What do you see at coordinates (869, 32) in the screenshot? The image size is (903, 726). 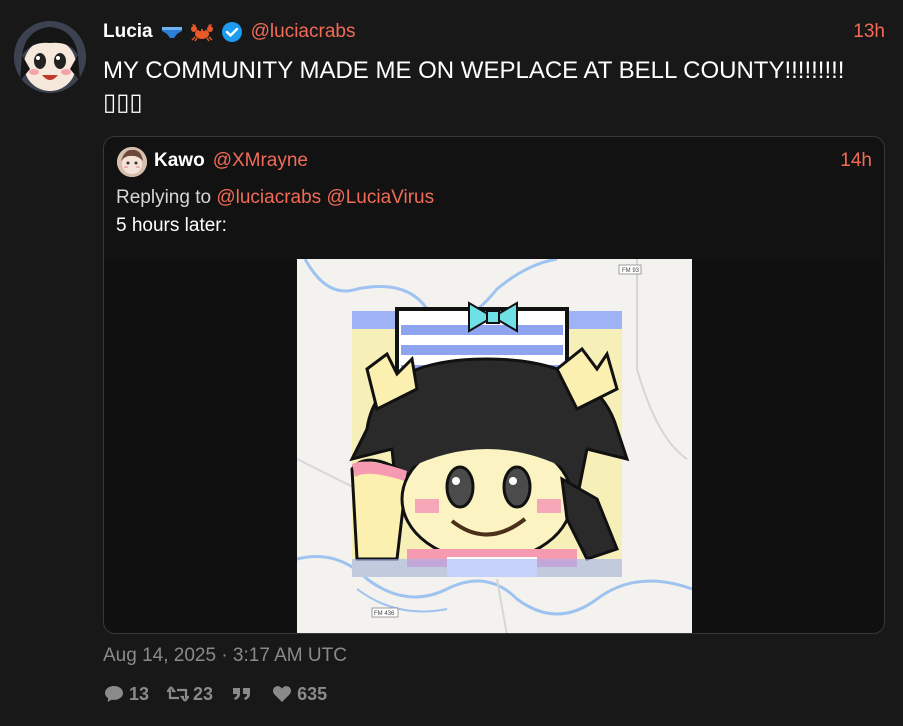 I see `tweet-timestamp: 13h` at bounding box center [869, 32].